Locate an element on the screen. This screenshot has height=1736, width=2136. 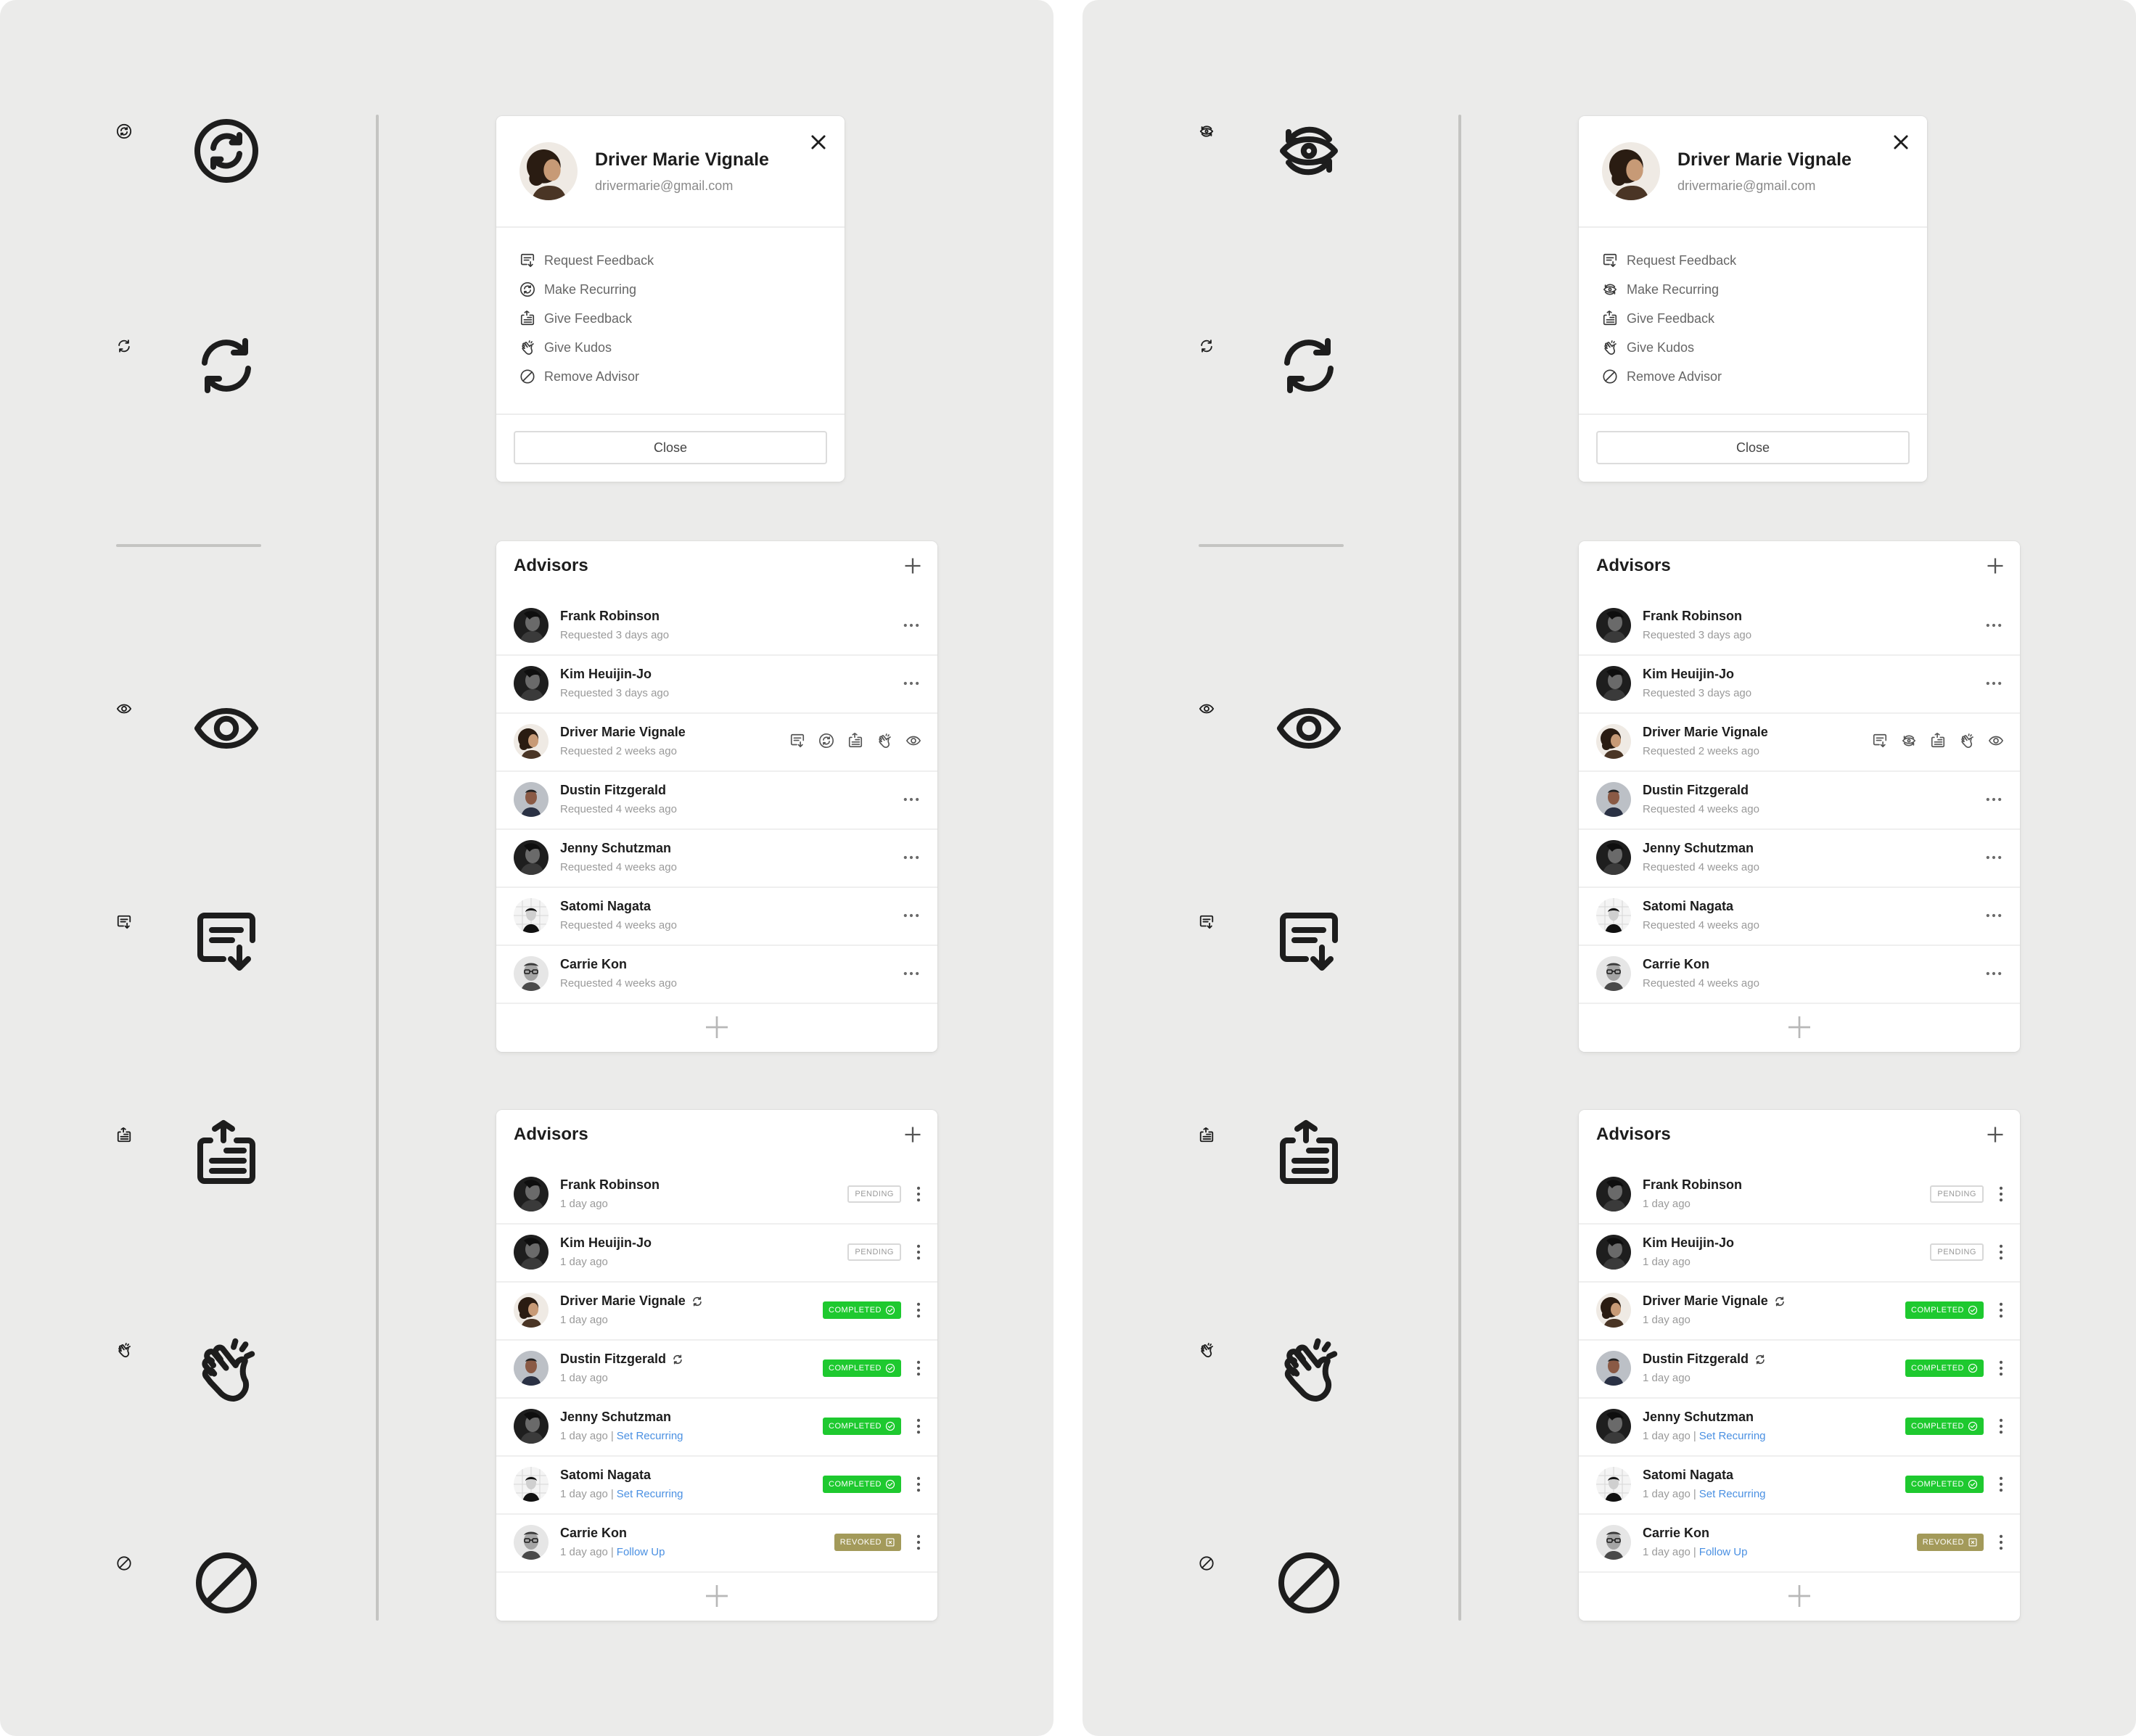
advisor-name: Satomi Nagata is located at coordinates (1688, 1475).